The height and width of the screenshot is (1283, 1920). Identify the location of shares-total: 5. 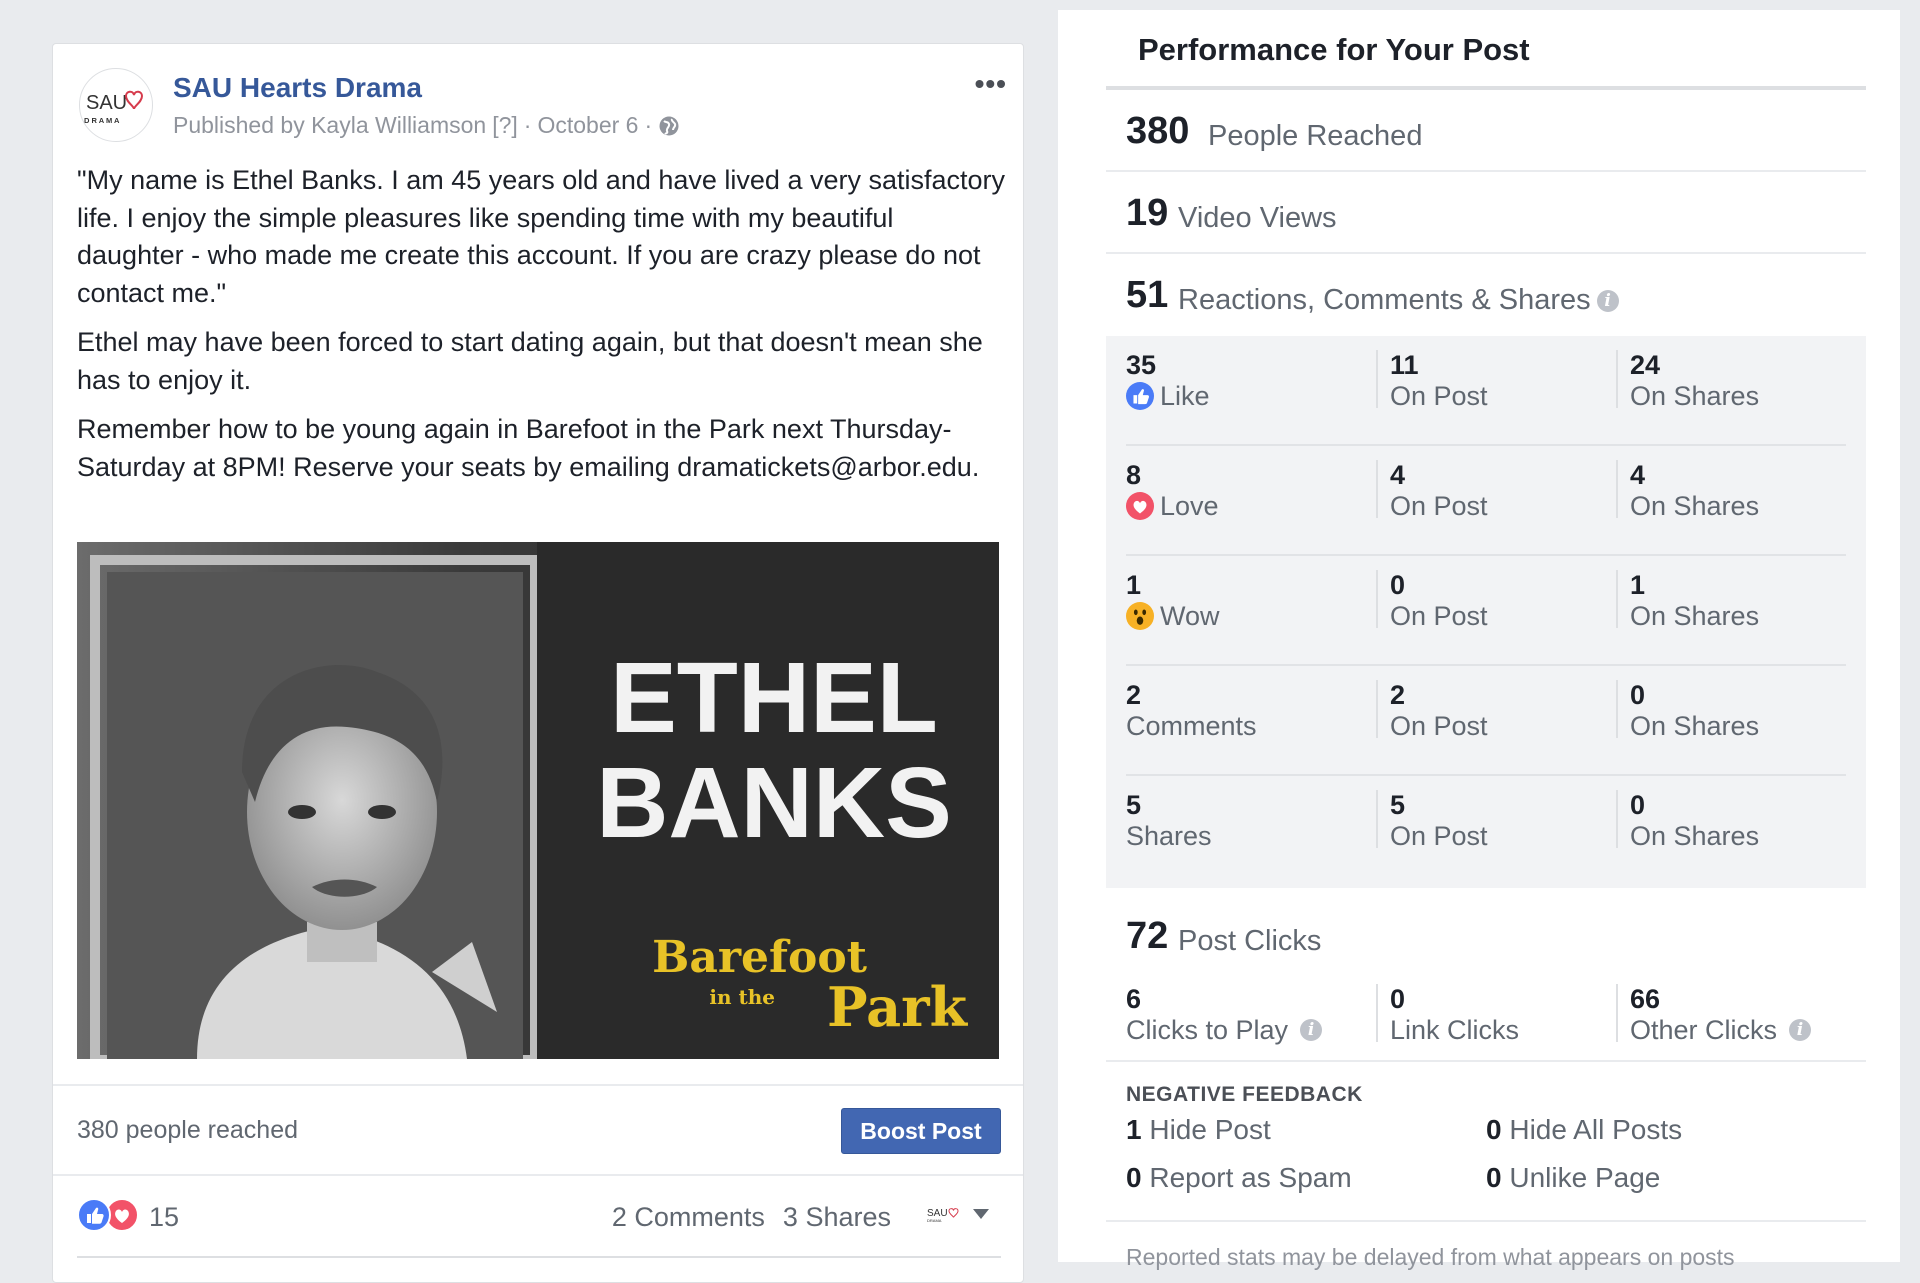
(1134, 805).